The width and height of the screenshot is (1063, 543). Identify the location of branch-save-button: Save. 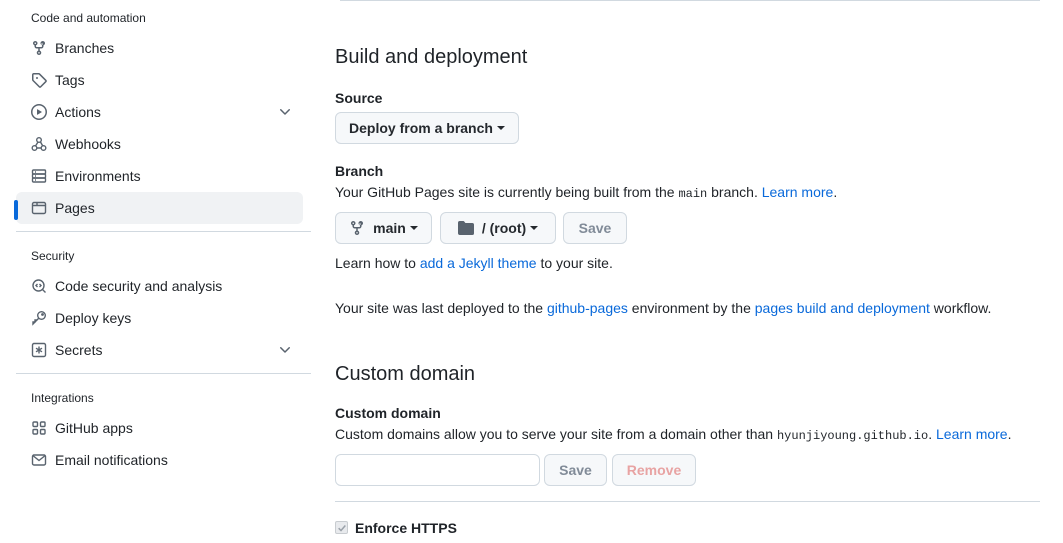
(595, 228).